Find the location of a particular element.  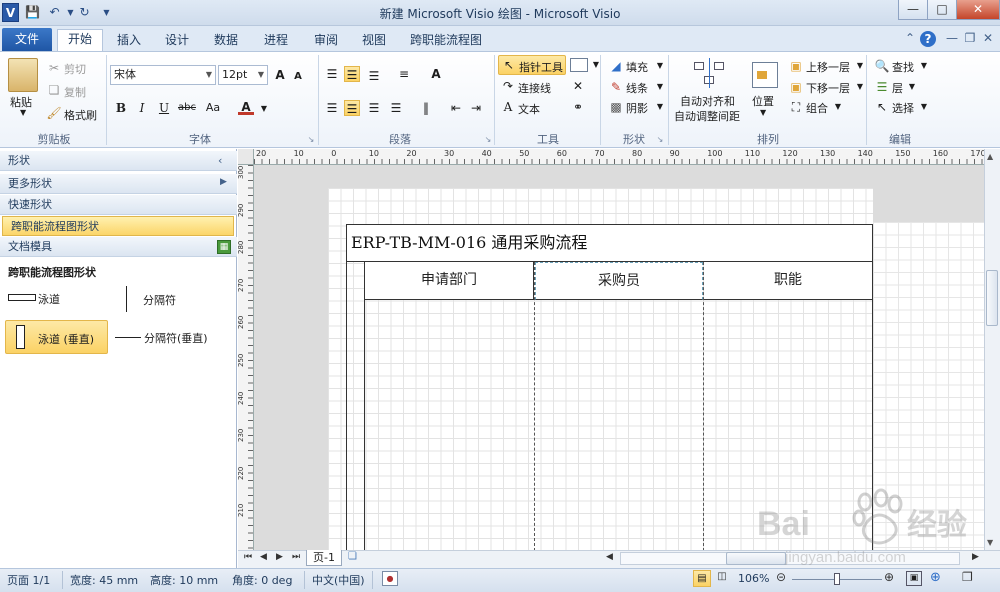

shape-separator-vertical: 分隔符(垂直) is located at coordinates (174, 338).